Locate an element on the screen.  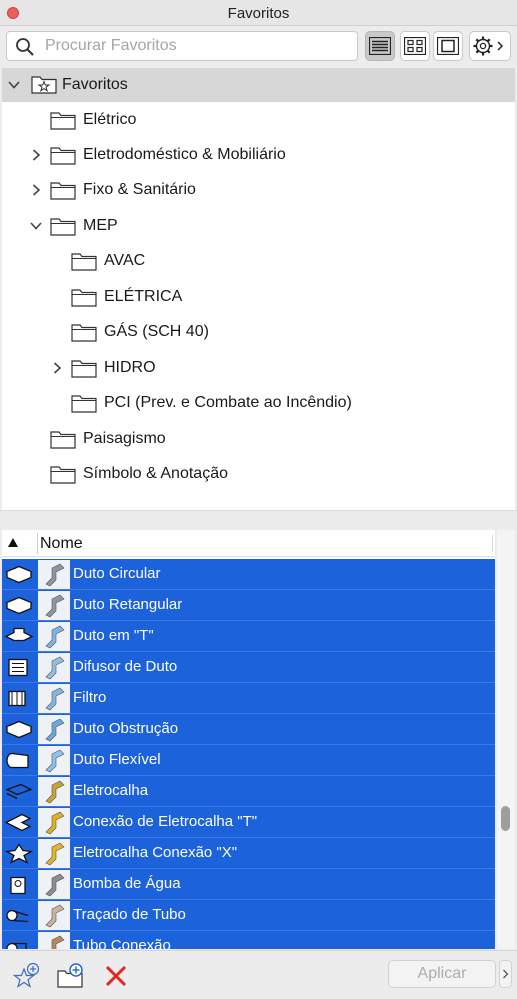
list-item-label: Duto Circular is located at coordinates (117, 573).